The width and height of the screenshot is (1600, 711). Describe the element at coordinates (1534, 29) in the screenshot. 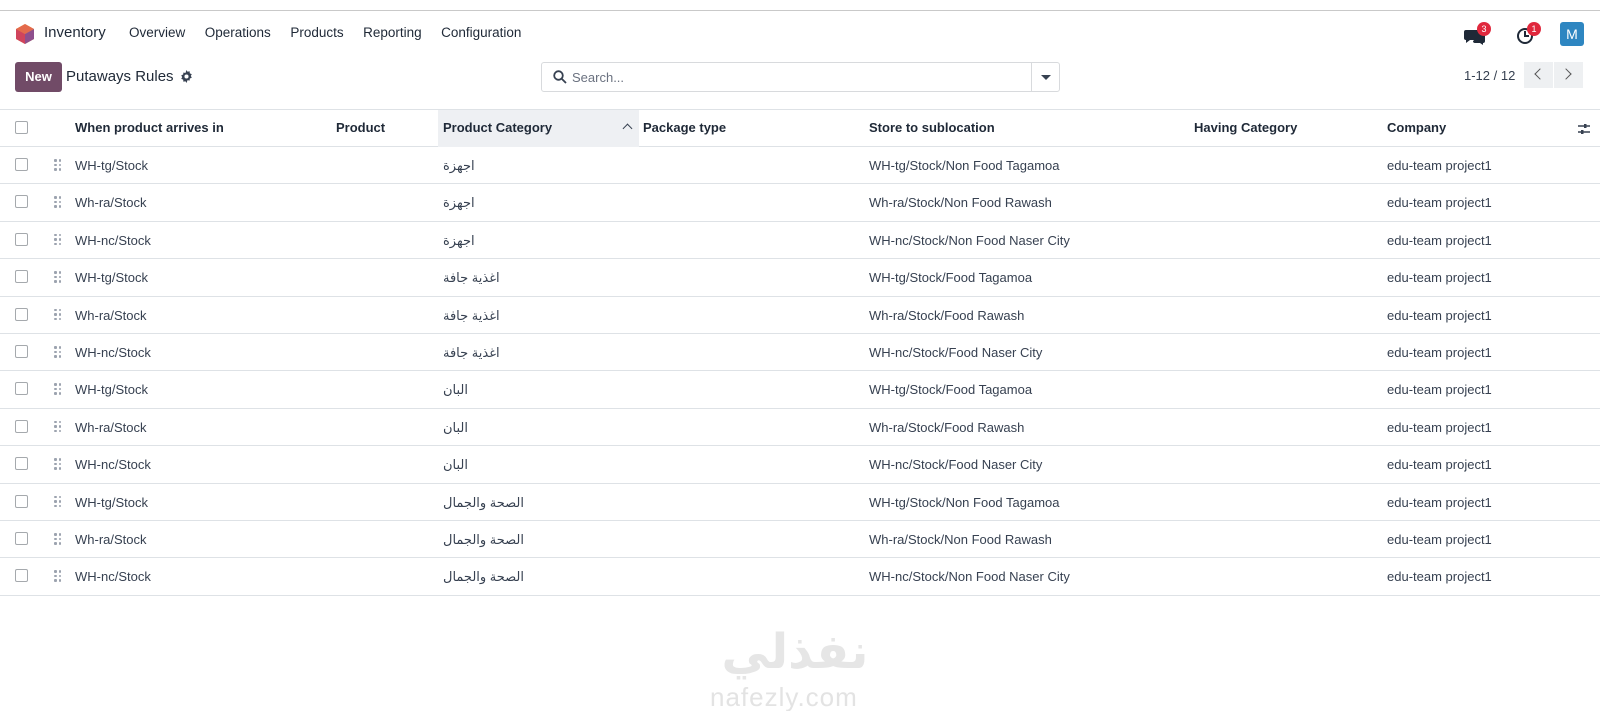

I see `activities-badge: 1` at that location.